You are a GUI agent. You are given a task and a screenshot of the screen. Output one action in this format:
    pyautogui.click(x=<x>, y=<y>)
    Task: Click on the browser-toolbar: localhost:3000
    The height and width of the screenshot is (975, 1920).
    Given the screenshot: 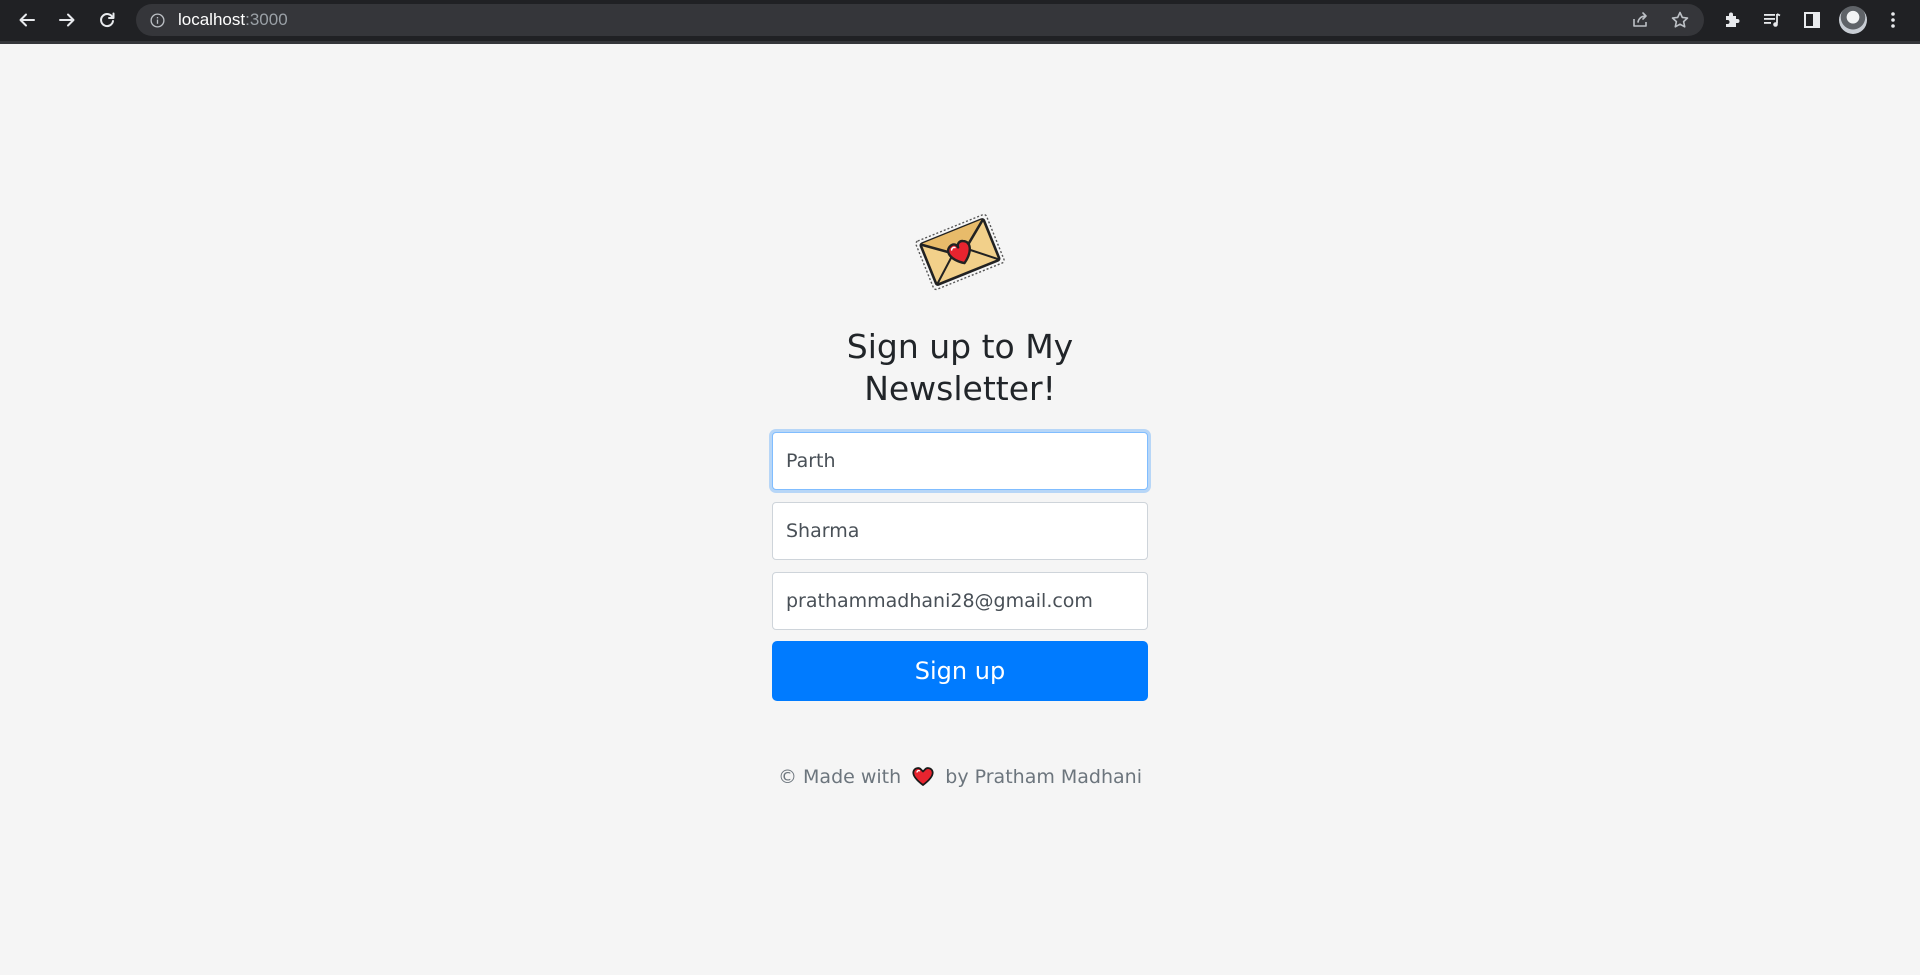 What is the action you would take?
    pyautogui.click(x=960, y=20)
    